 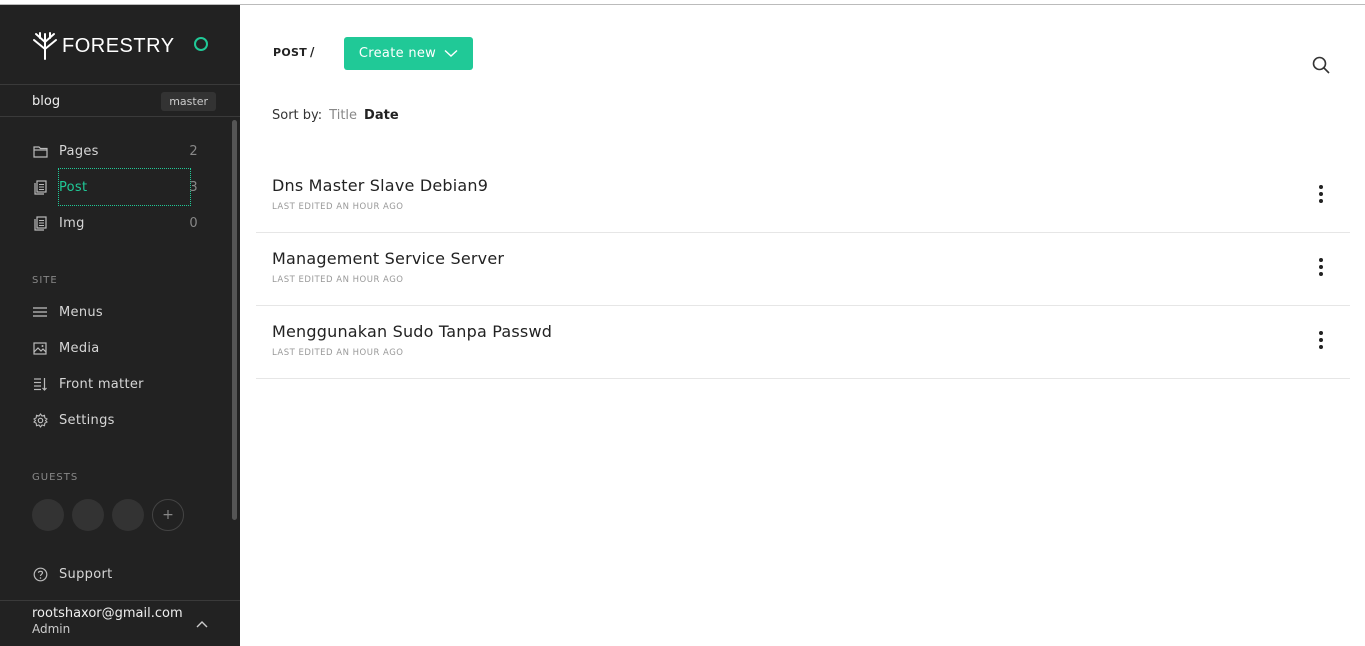 I want to click on sidebar-item-label: Pages, so click(x=79, y=151).